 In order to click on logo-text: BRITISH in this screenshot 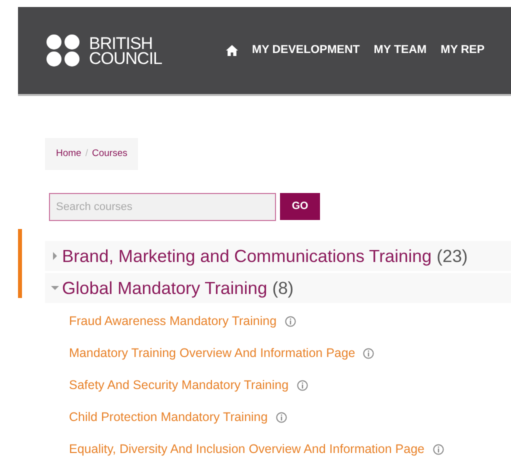, I will do `click(121, 43)`.